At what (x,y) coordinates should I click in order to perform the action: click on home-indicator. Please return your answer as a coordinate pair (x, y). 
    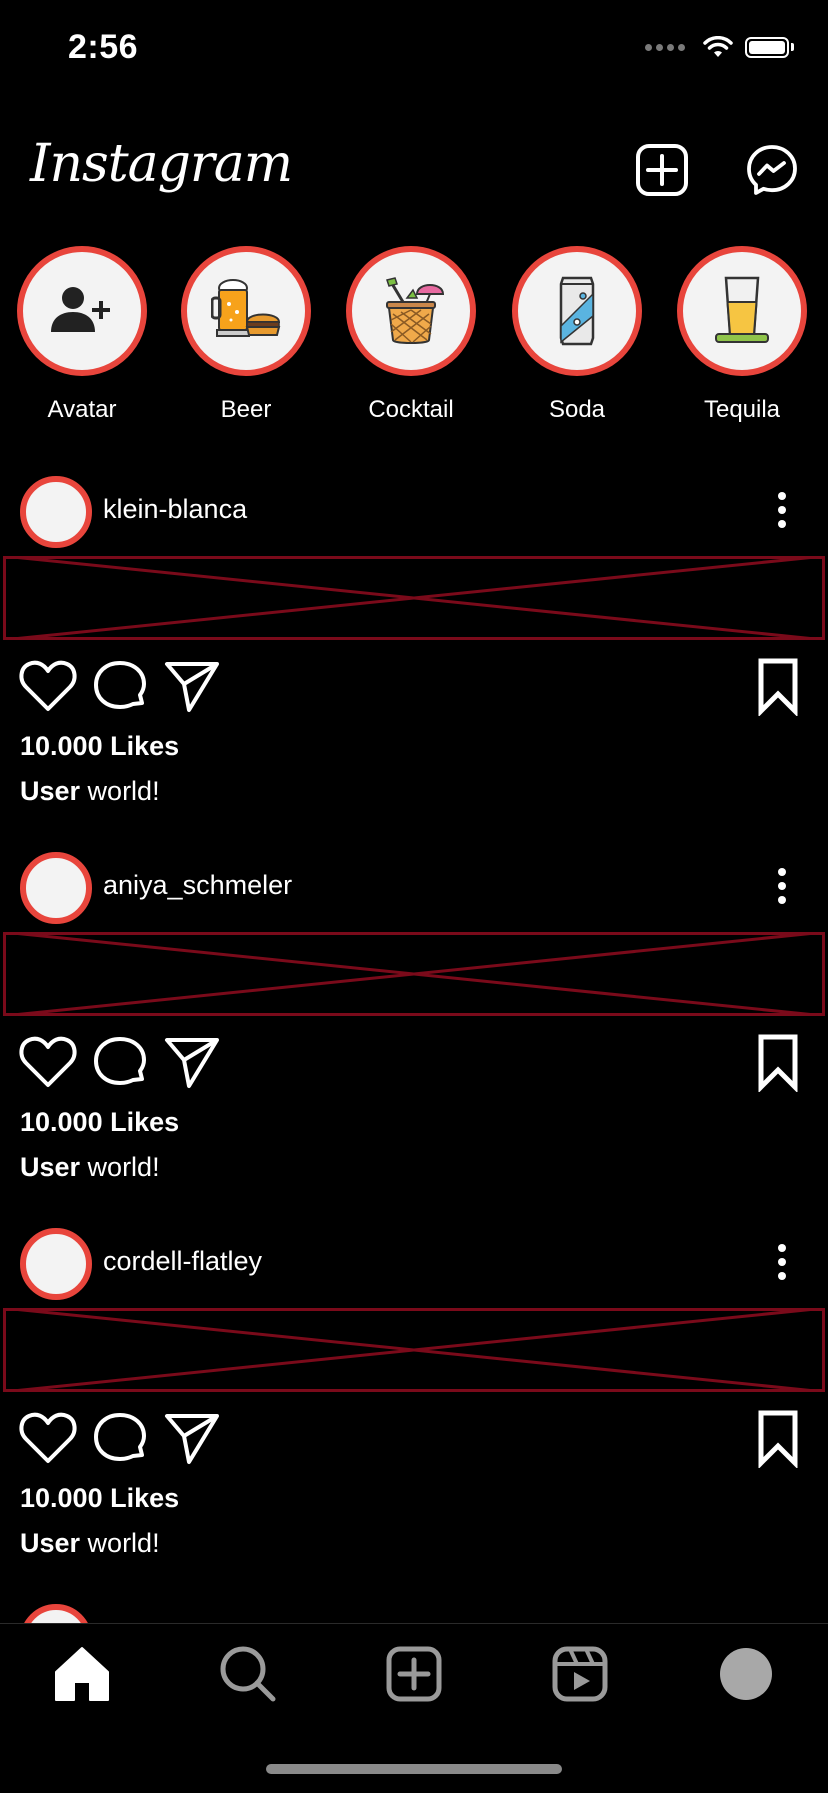
    Looking at the image, I should click on (414, 1769).